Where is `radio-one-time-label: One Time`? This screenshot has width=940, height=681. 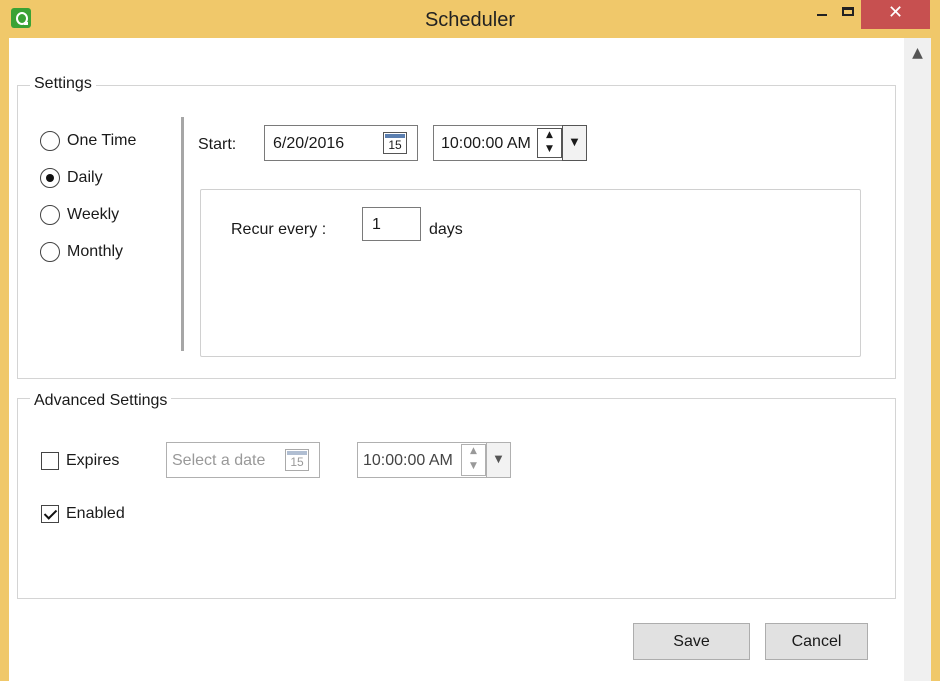
radio-one-time-label: One Time is located at coordinates (101, 141).